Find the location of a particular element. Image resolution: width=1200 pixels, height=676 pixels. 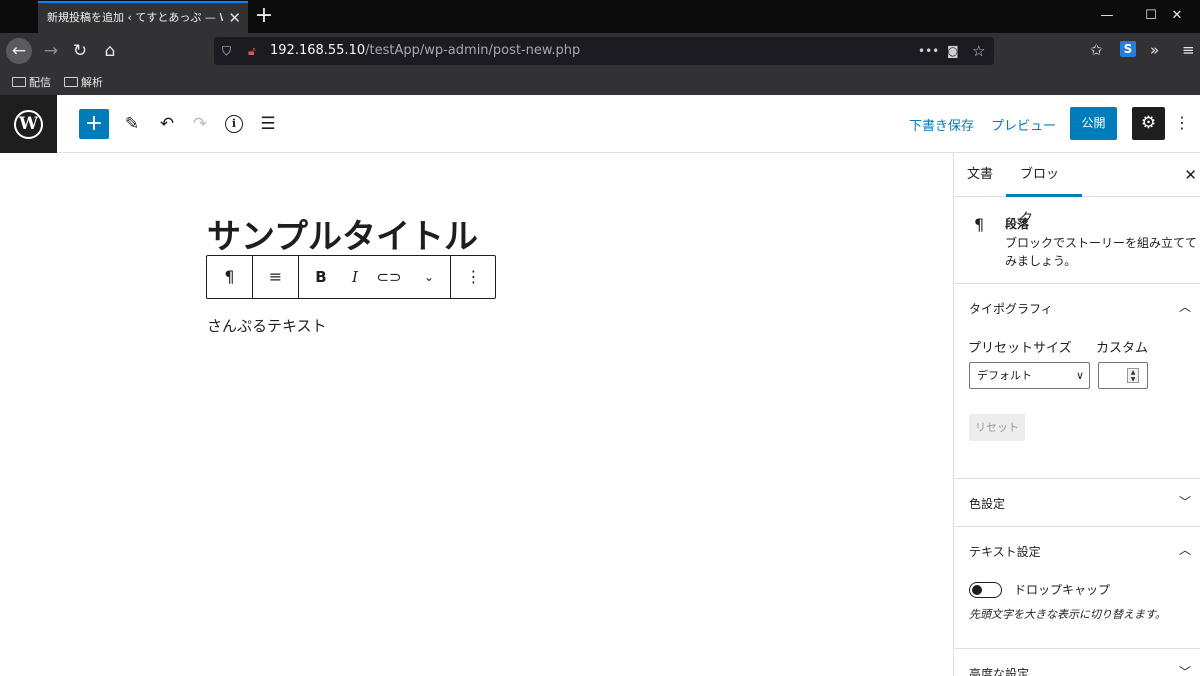

sidebar-tabs: 文書 ブロック ✕ is located at coordinates (1077, 189).